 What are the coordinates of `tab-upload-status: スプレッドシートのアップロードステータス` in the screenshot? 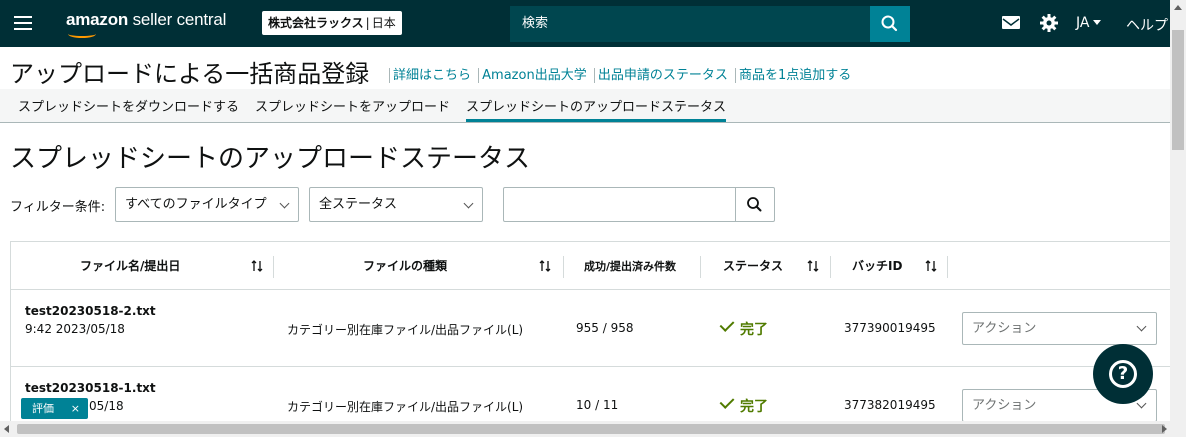 It's located at (596, 109).